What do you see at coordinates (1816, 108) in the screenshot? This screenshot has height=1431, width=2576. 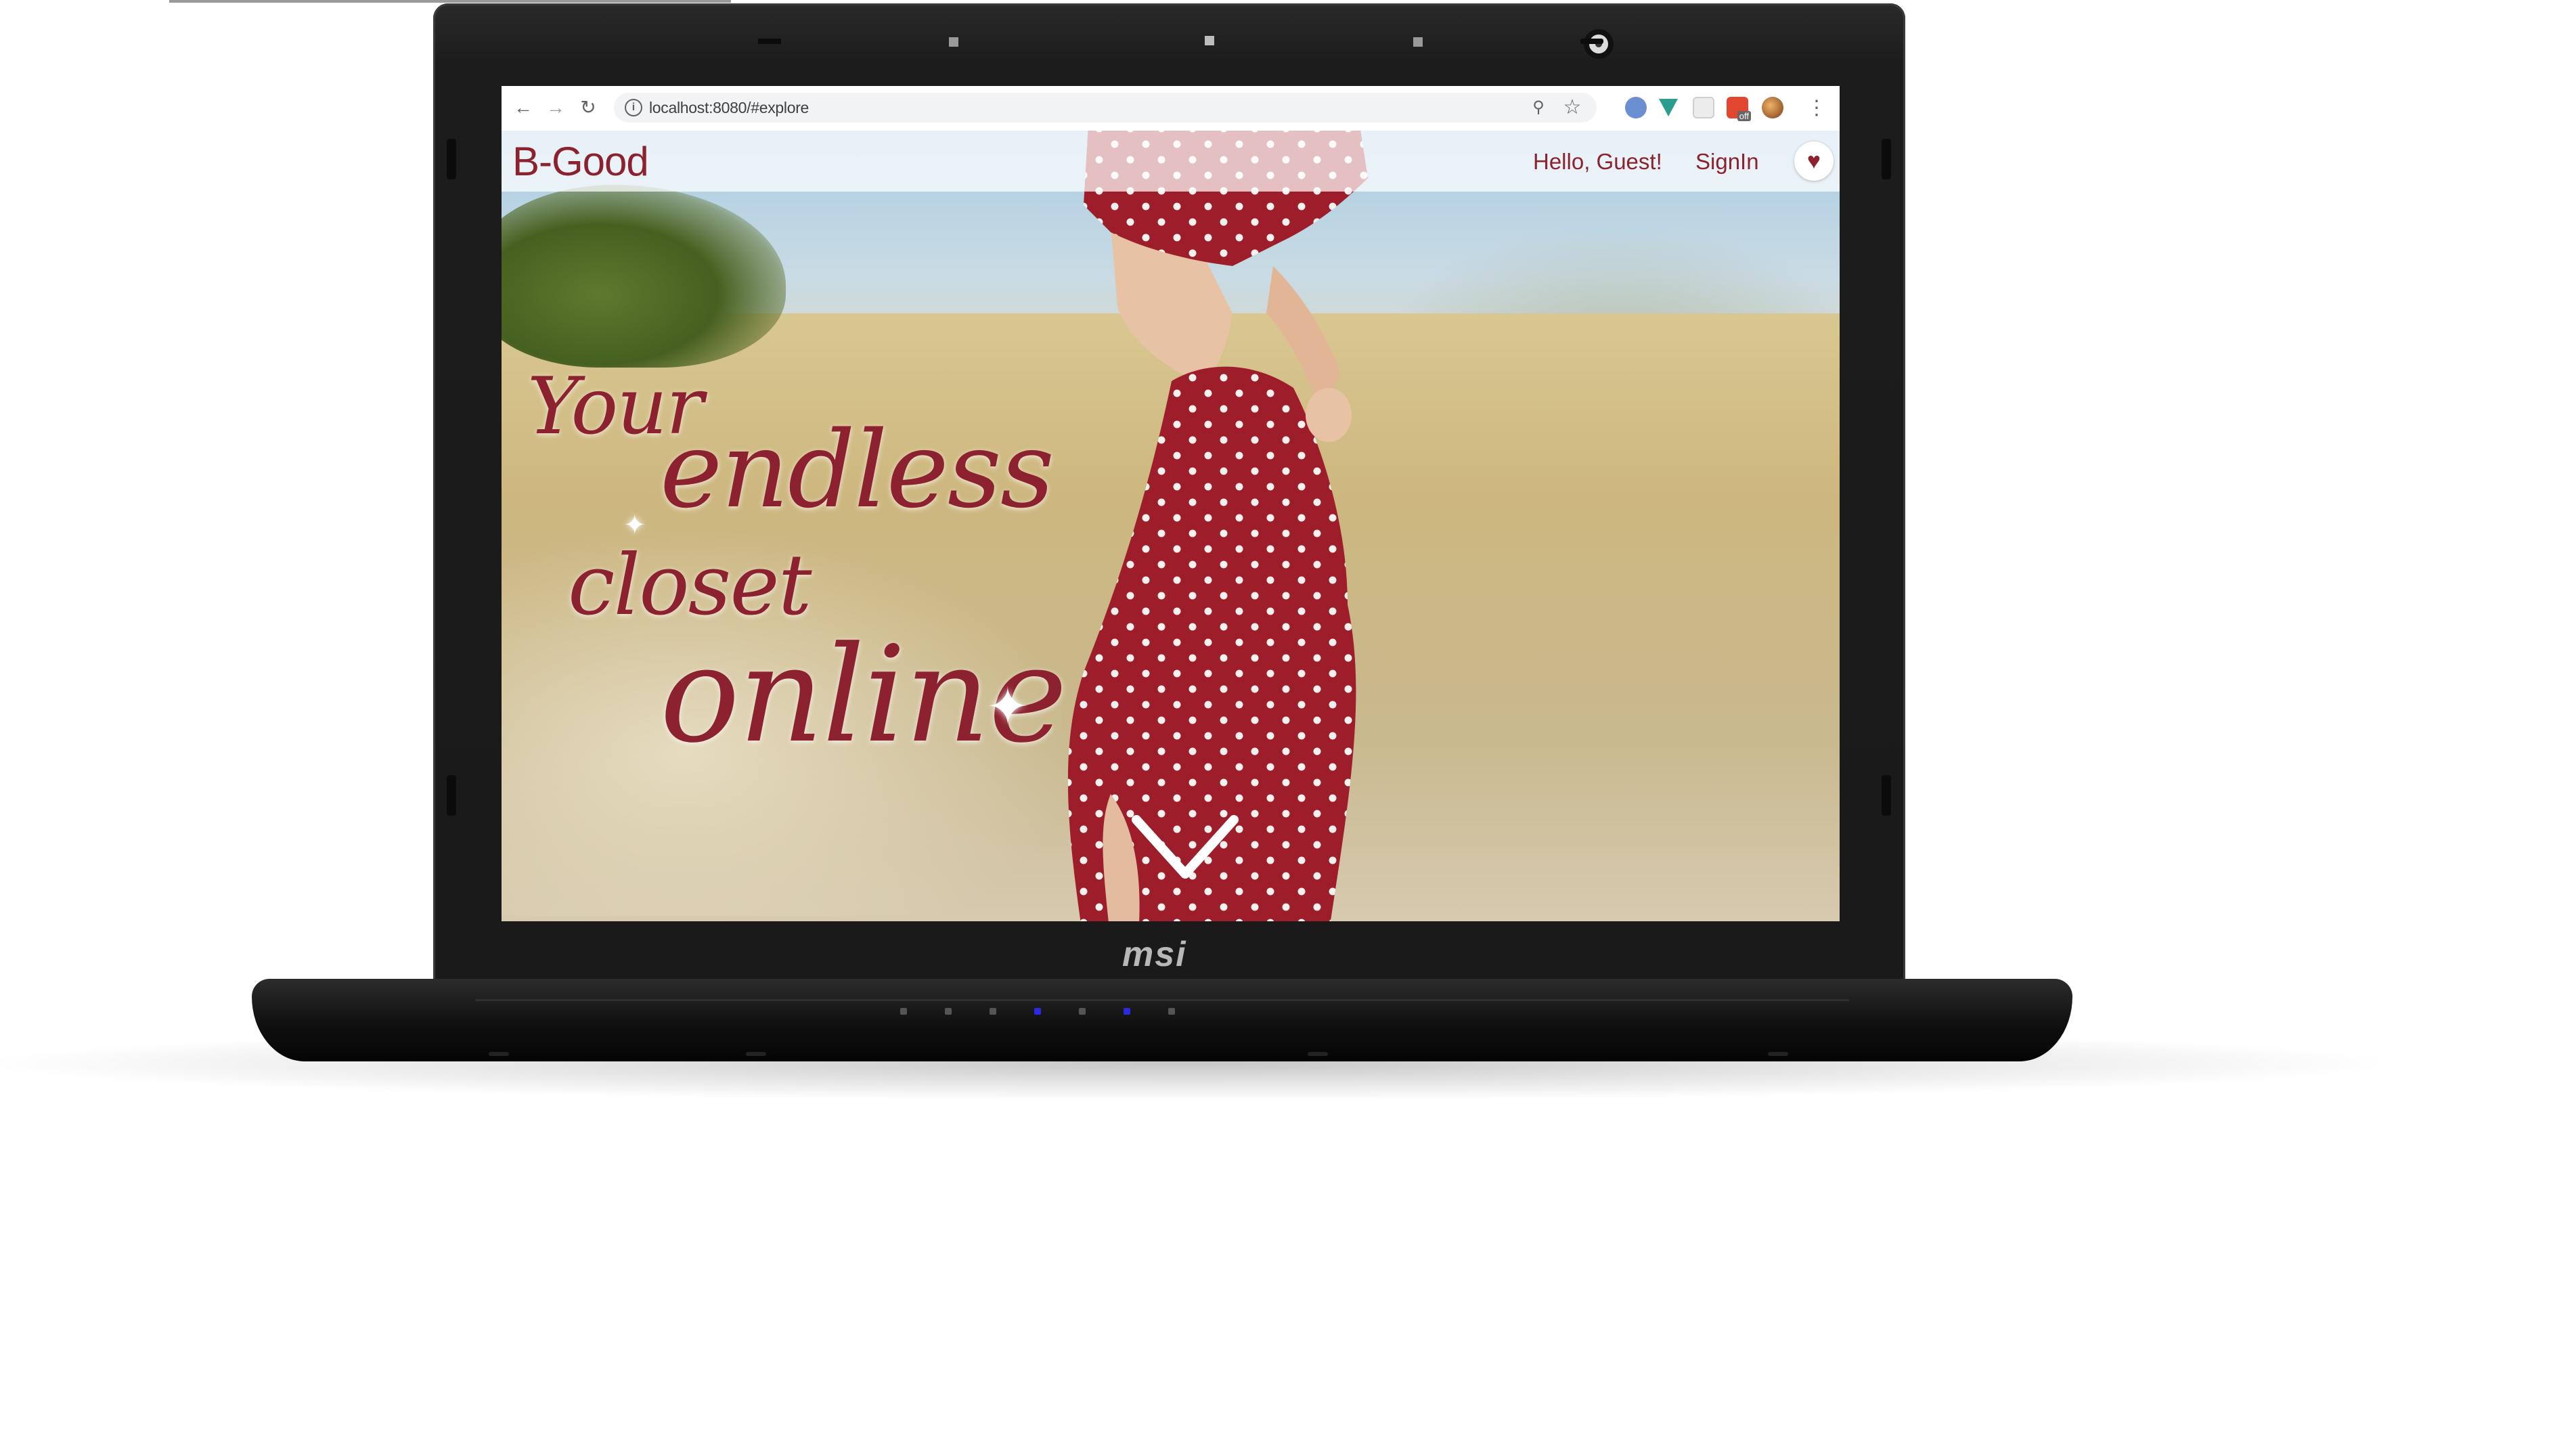 I see `browser-menu-icon: ⋮` at bounding box center [1816, 108].